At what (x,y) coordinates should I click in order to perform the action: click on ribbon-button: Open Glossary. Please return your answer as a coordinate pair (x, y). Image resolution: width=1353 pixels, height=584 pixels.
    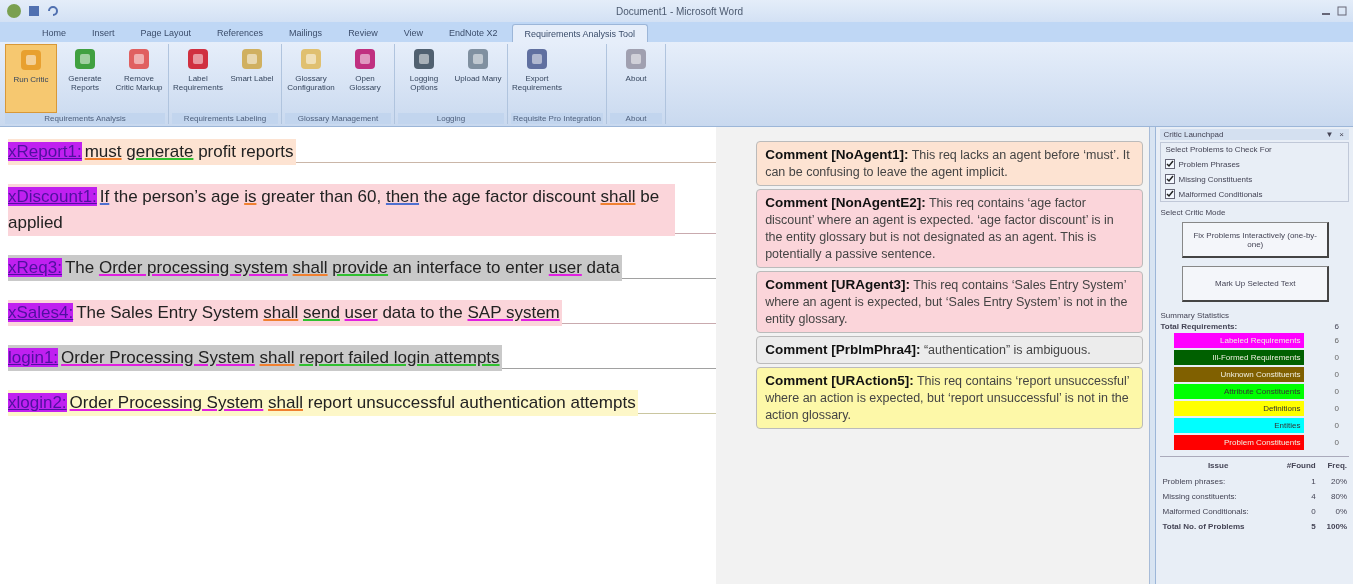
    Looking at the image, I should click on (365, 78).